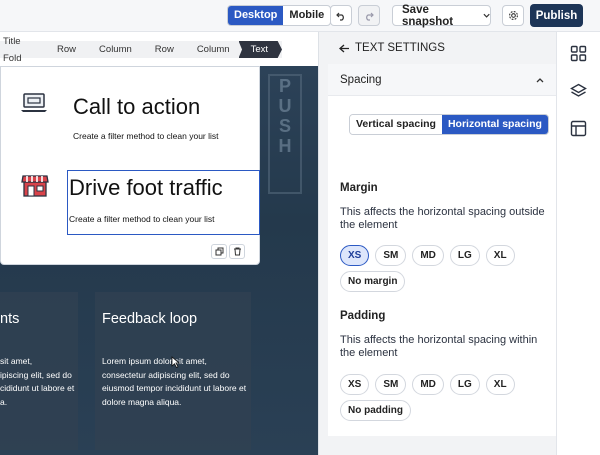 Image resolution: width=600 pixels, height=455 pixels. What do you see at coordinates (578, 243) in the screenshot?
I see `right-rail` at bounding box center [578, 243].